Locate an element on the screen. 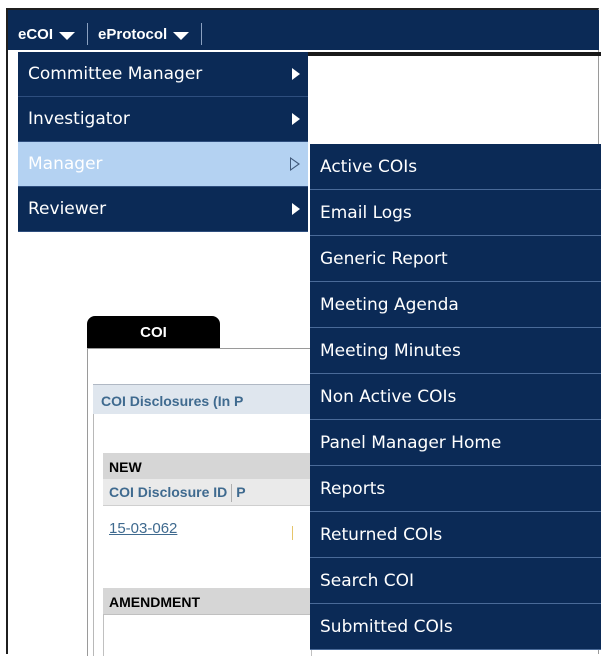 The height and width of the screenshot is (656, 601). submenu-item-submitted-cois: Submitted COIs is located at coordinates (455, 627).